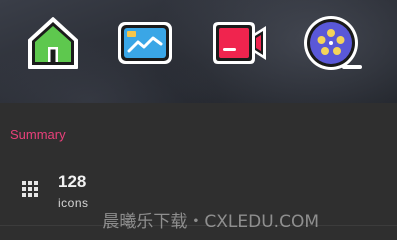  Describe the element at coordinates (72, 181) in the screenshot. I see `icon-count: 128` at that location.